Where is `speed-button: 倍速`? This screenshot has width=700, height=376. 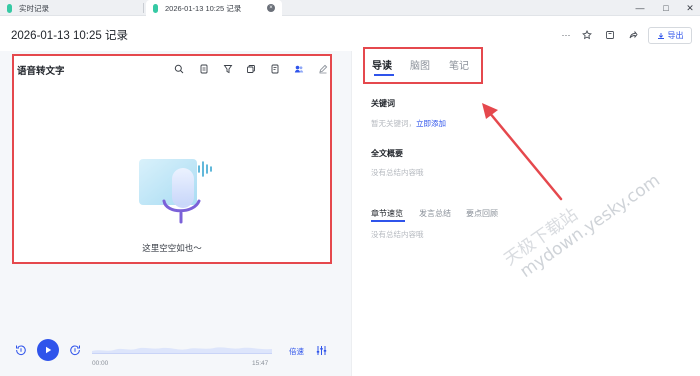 speed-button: 倍速 is located at coordinates (296, 351).